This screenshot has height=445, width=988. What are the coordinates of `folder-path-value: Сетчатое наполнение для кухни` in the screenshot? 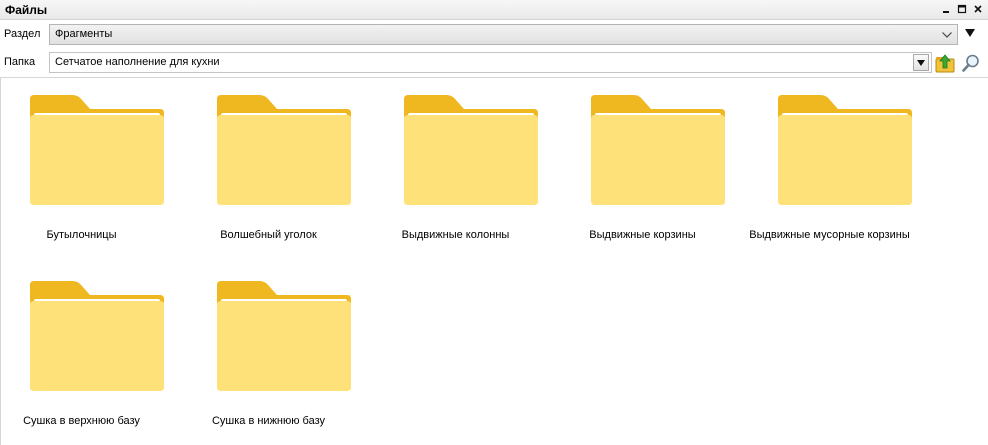 It's located at (137, 62).